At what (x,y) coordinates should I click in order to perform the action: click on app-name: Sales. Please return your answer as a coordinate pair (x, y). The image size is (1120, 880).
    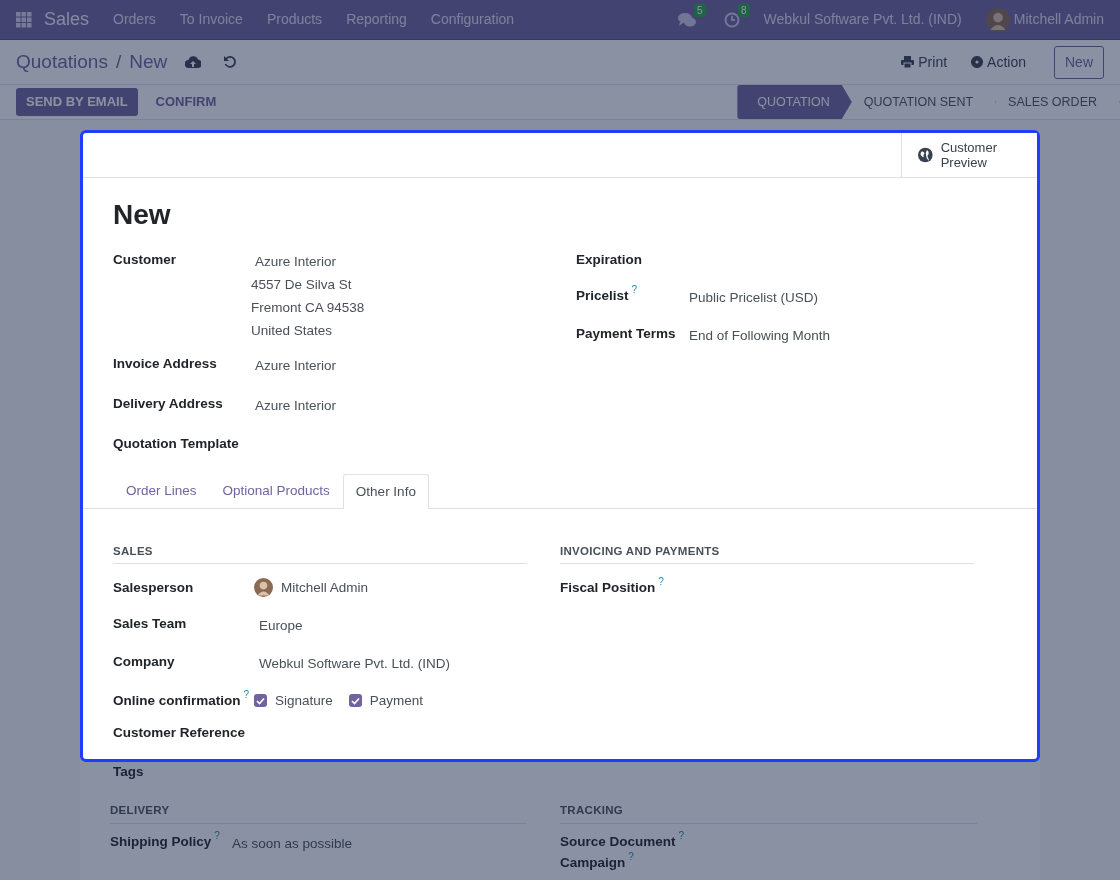
    Looking at the image, I should click on (67, 19).